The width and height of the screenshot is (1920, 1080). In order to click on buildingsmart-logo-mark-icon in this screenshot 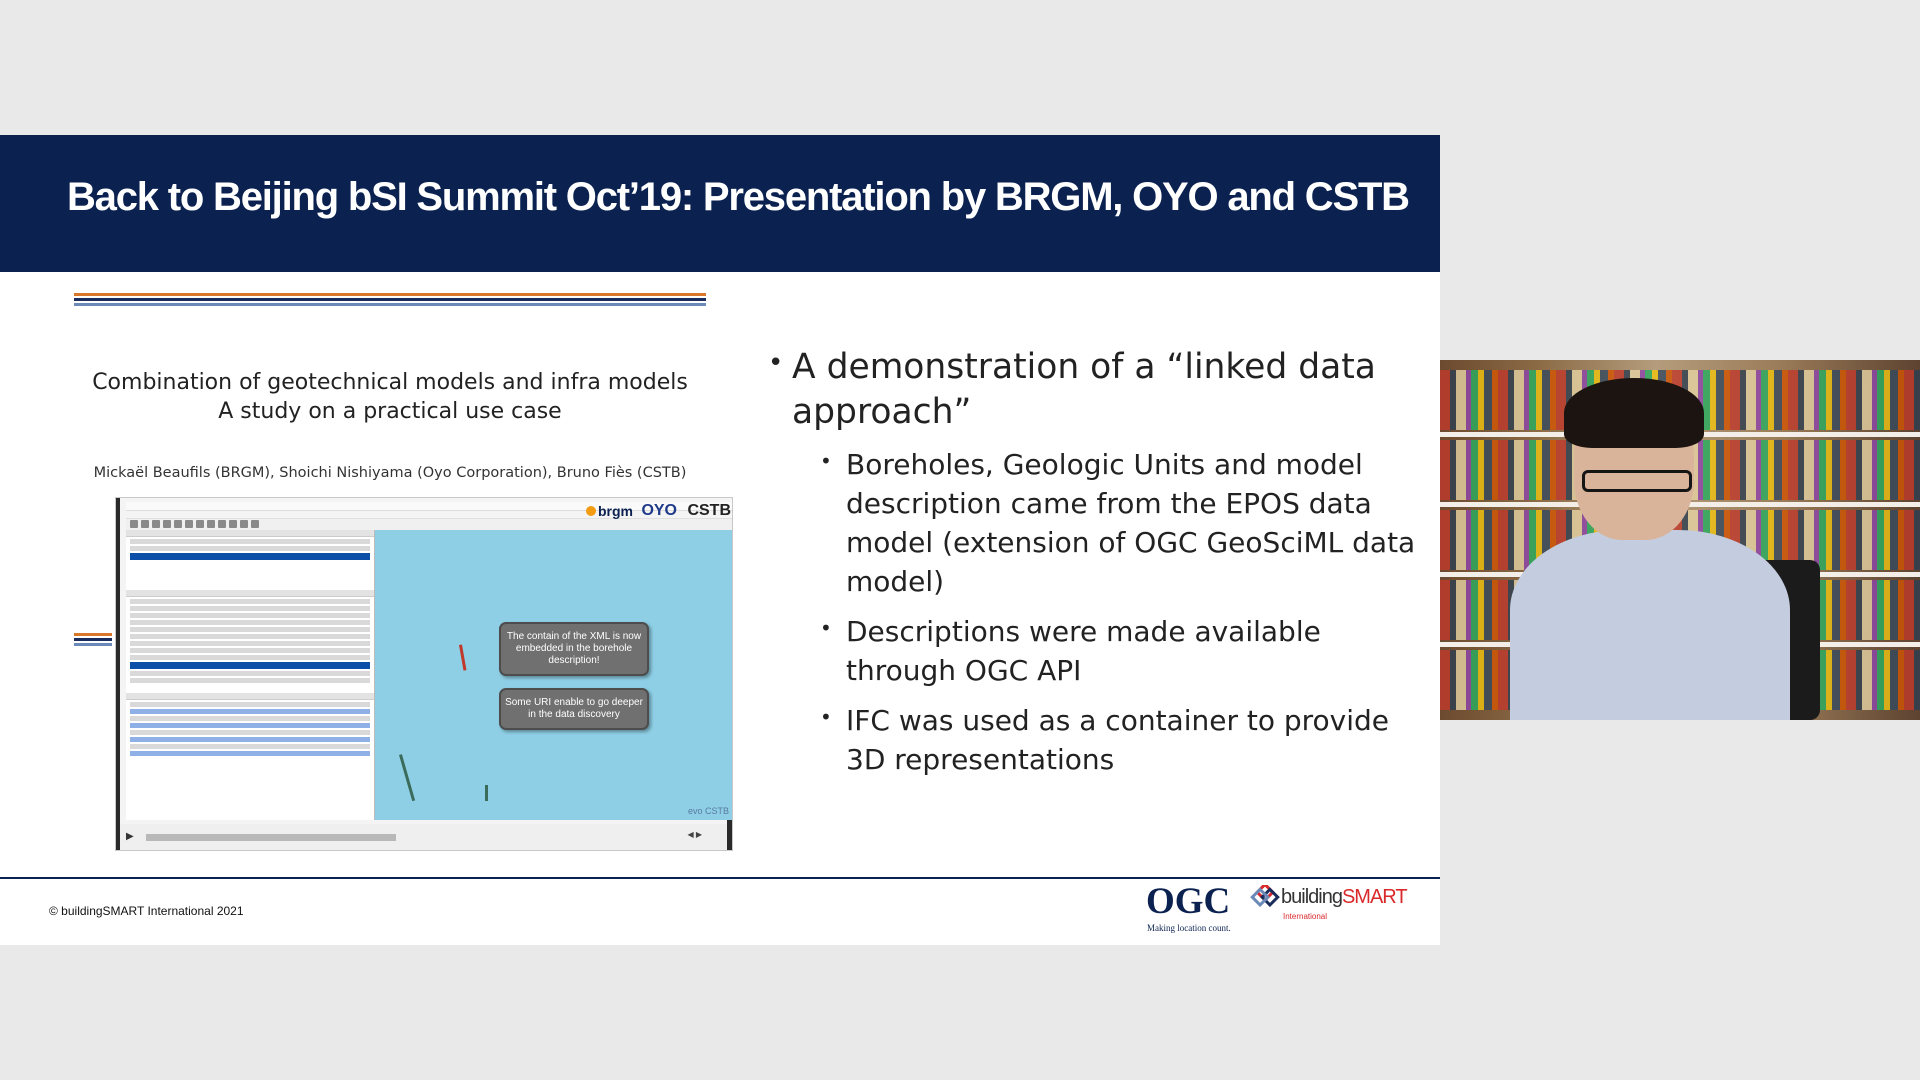, I will do `click(1265, 896)`.